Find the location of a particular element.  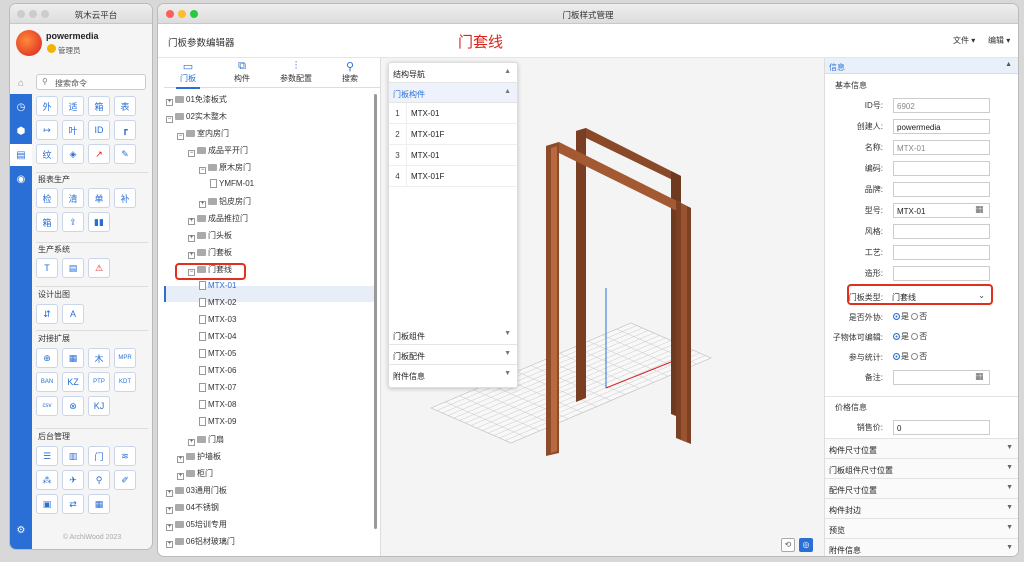

tree-folder-node: − 成品平开门 is located at coordinates (218, 153).